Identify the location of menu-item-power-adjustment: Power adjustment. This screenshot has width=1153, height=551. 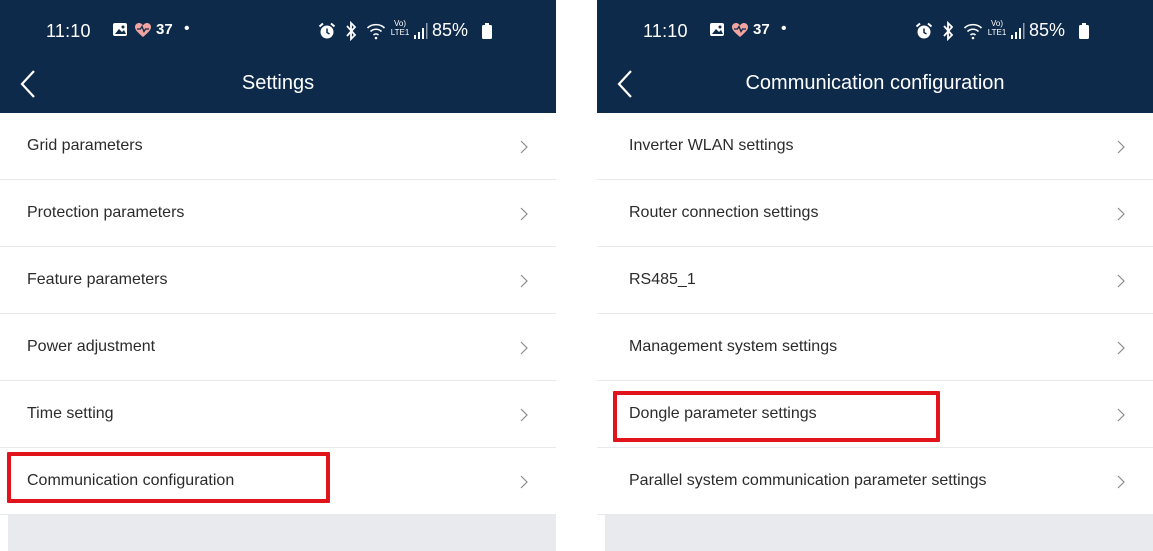
(278, 347).